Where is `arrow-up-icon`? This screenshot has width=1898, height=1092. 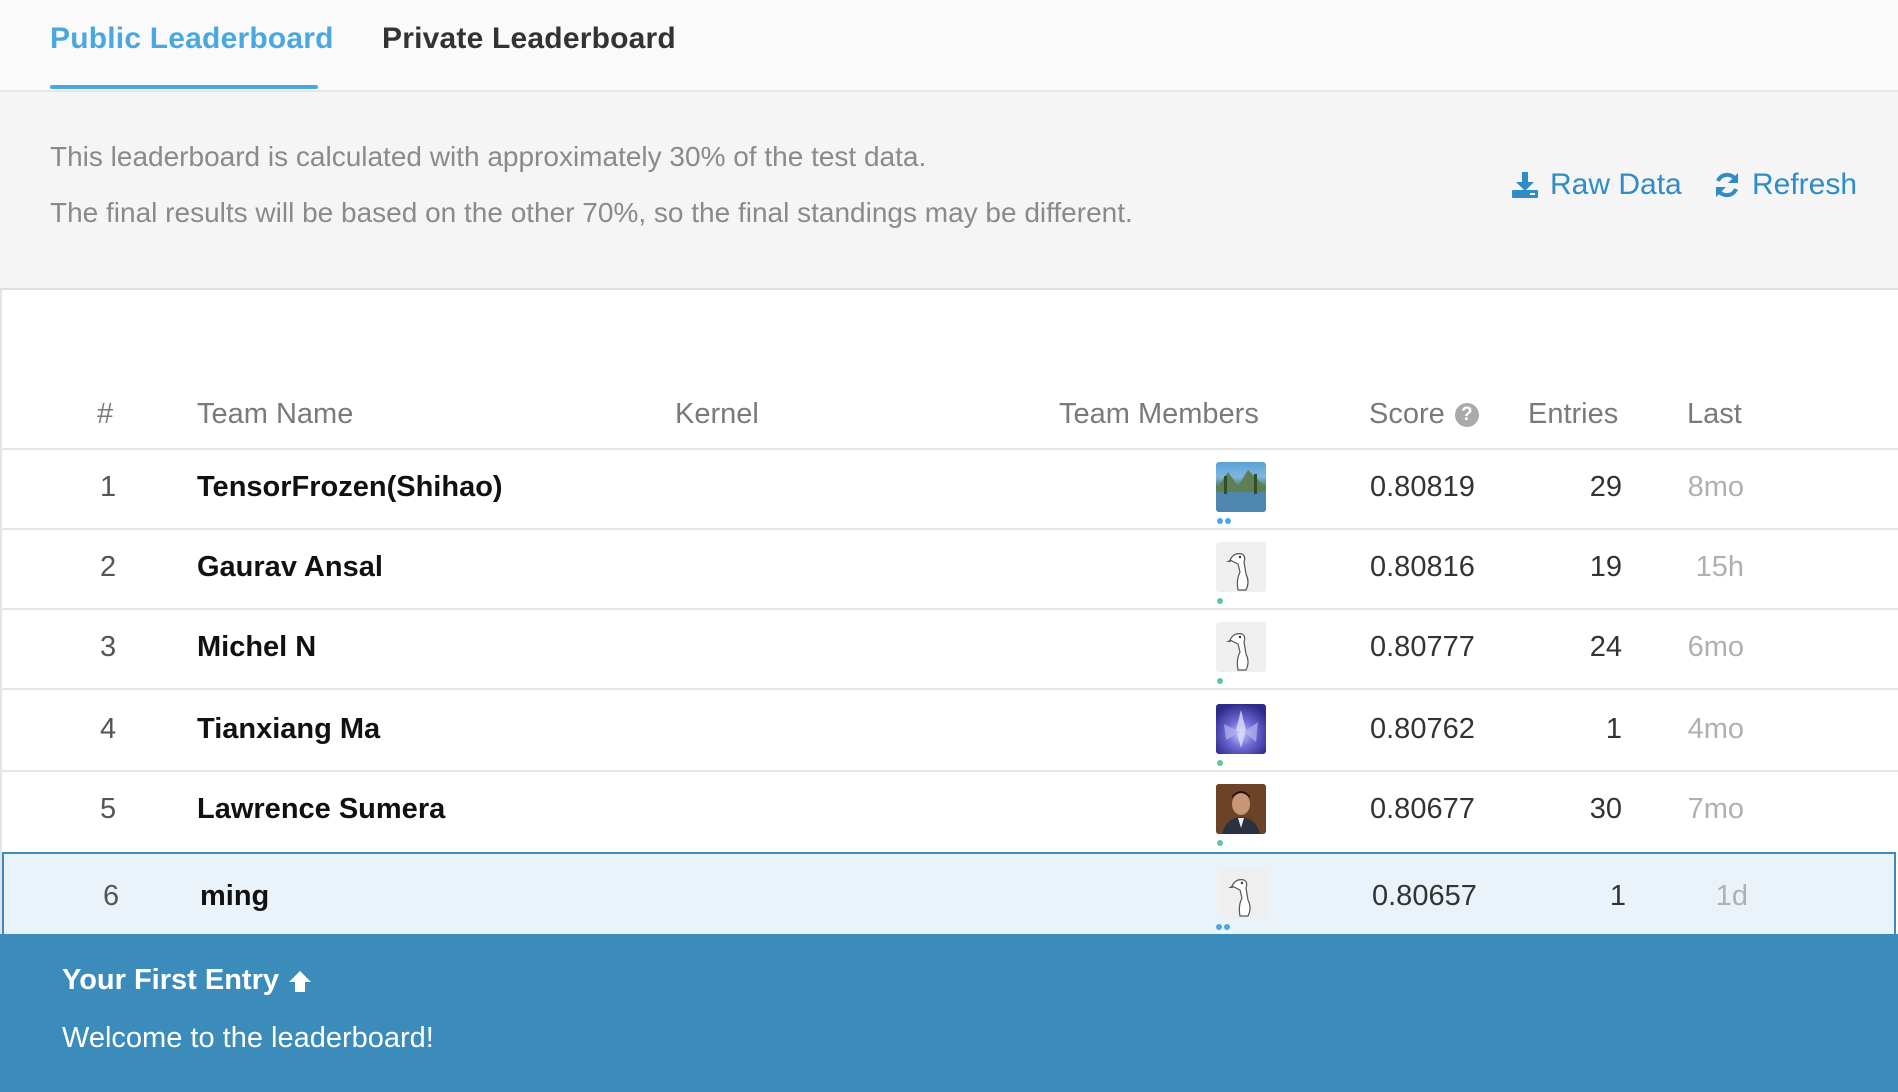
arrow-up-icon is located at coordinates (300, 981).